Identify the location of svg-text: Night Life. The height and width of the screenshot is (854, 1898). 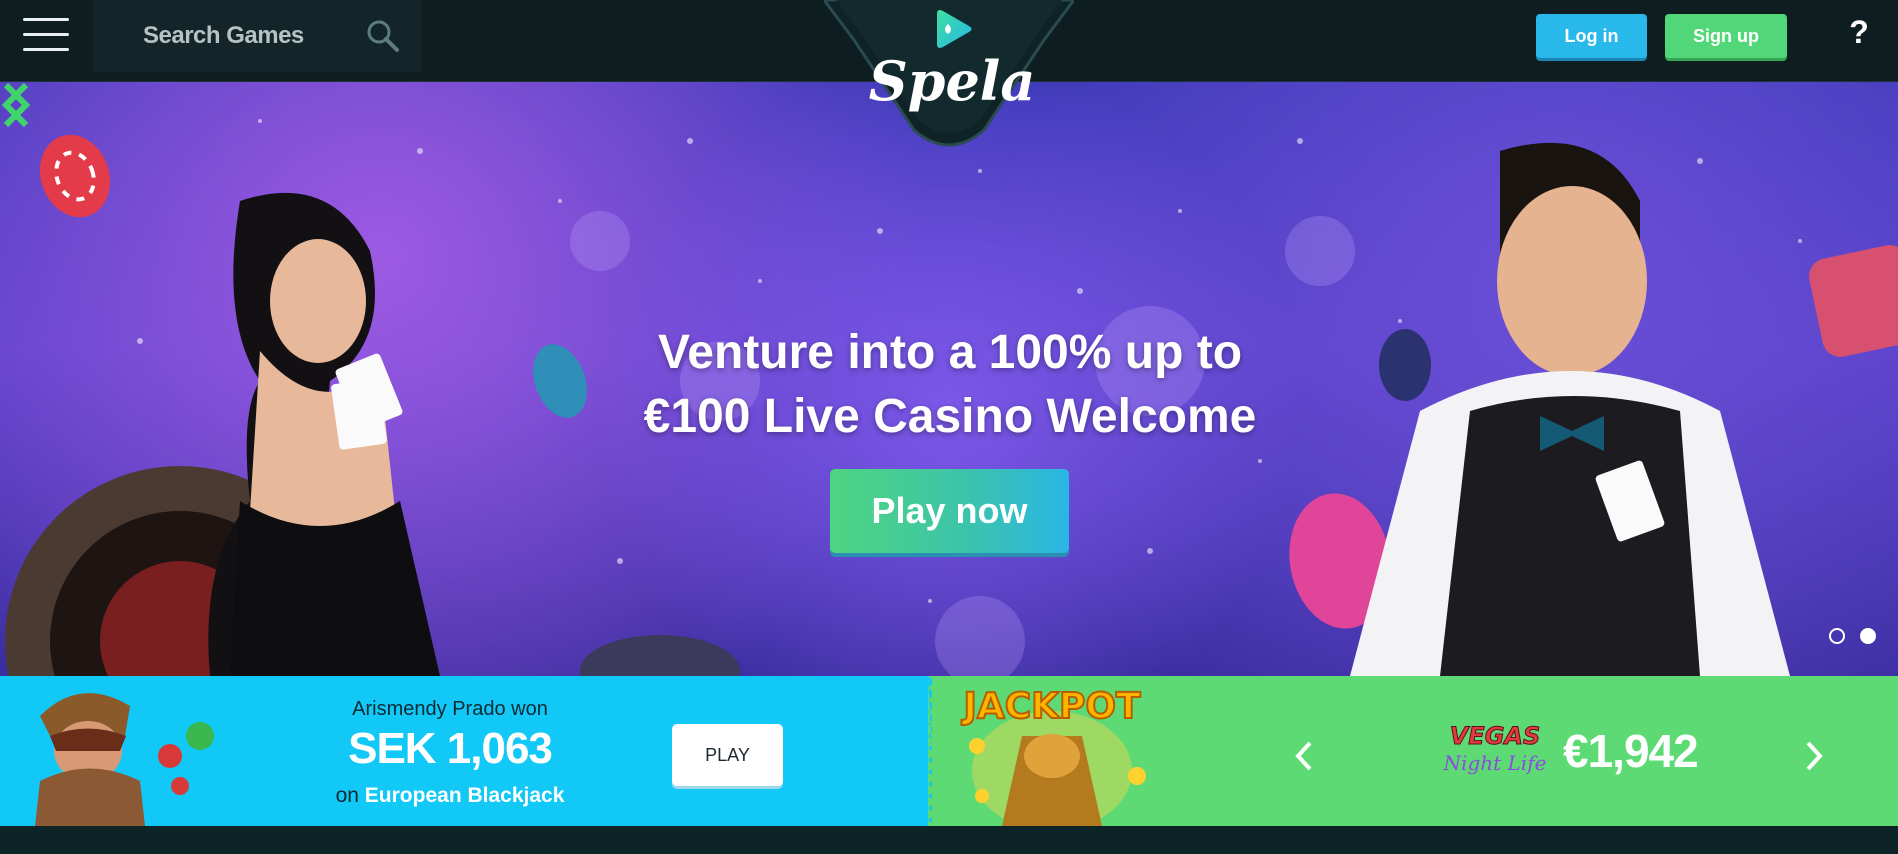
(1495, 763).